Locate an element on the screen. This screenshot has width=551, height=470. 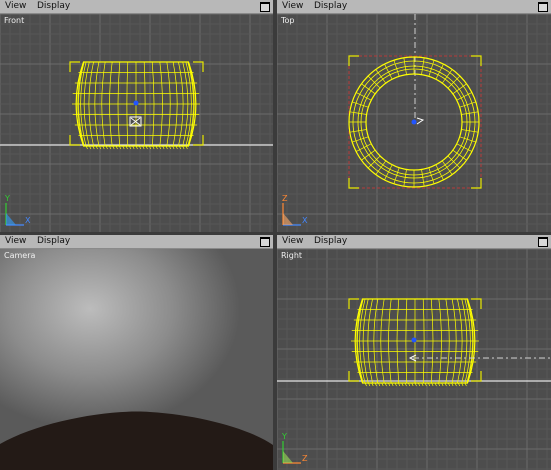
top-pivot-icon is located at coordinates (414, 122).